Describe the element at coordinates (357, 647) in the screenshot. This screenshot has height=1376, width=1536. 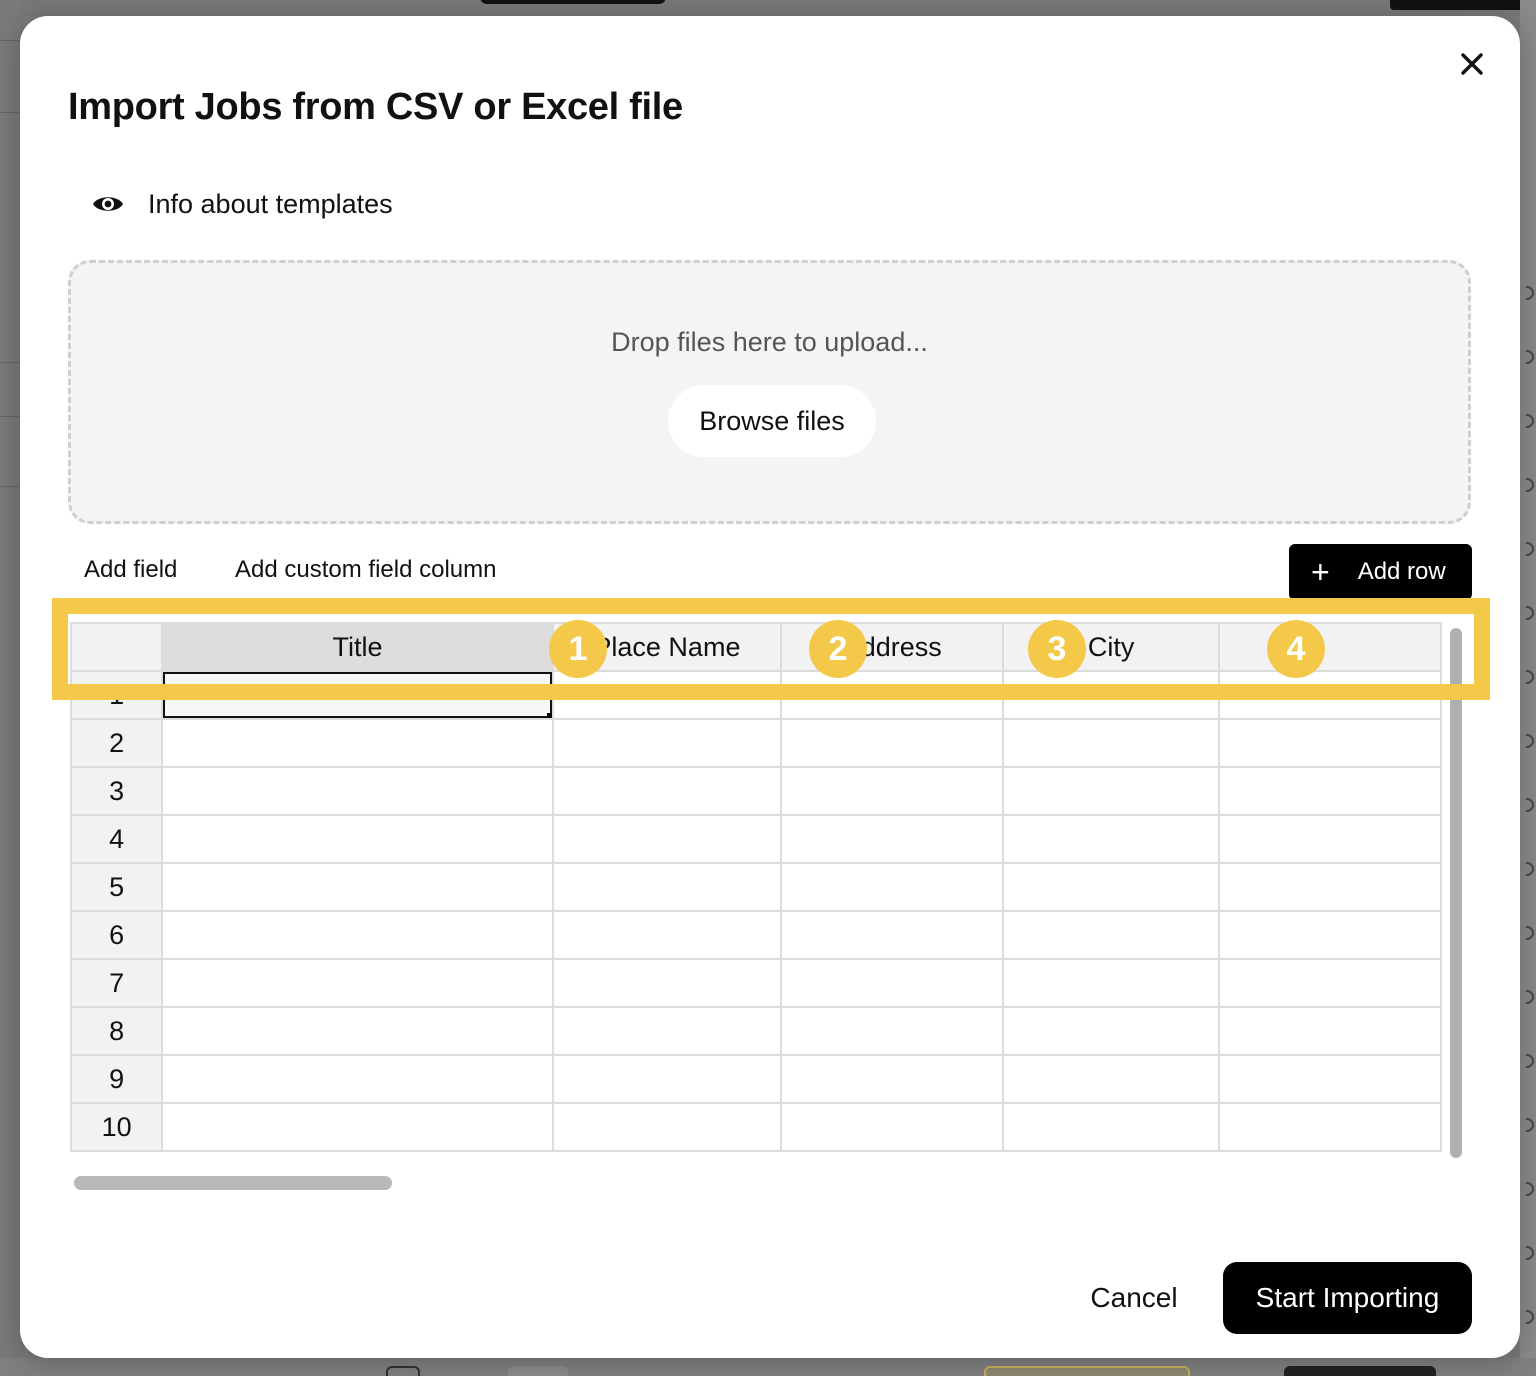
I see `column-header-title: Title` at that location.